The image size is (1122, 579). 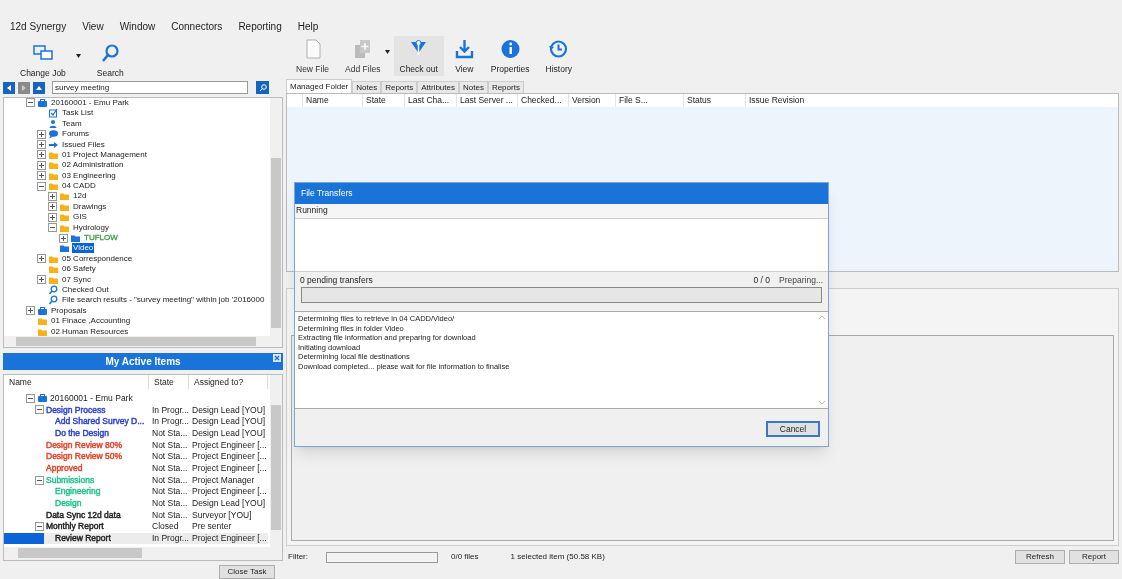 I want to click on tree-item: Checked Out, so click(x=85, y=290).